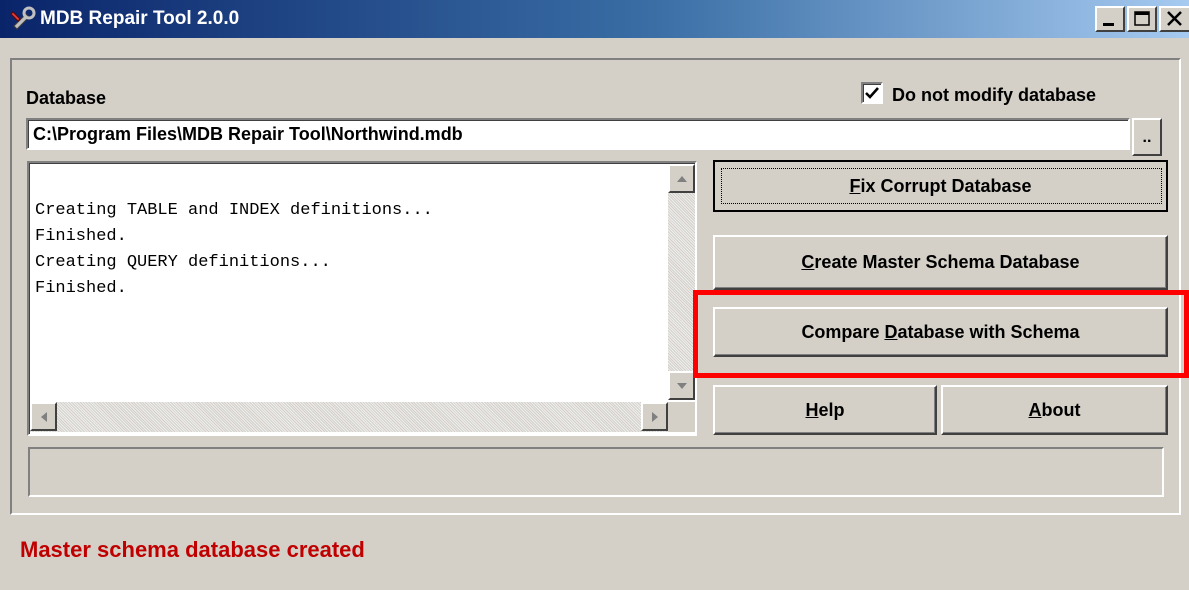 This screenshot has height=590, width=1189. I want to click on minimize-icon, so click(1108, 24).